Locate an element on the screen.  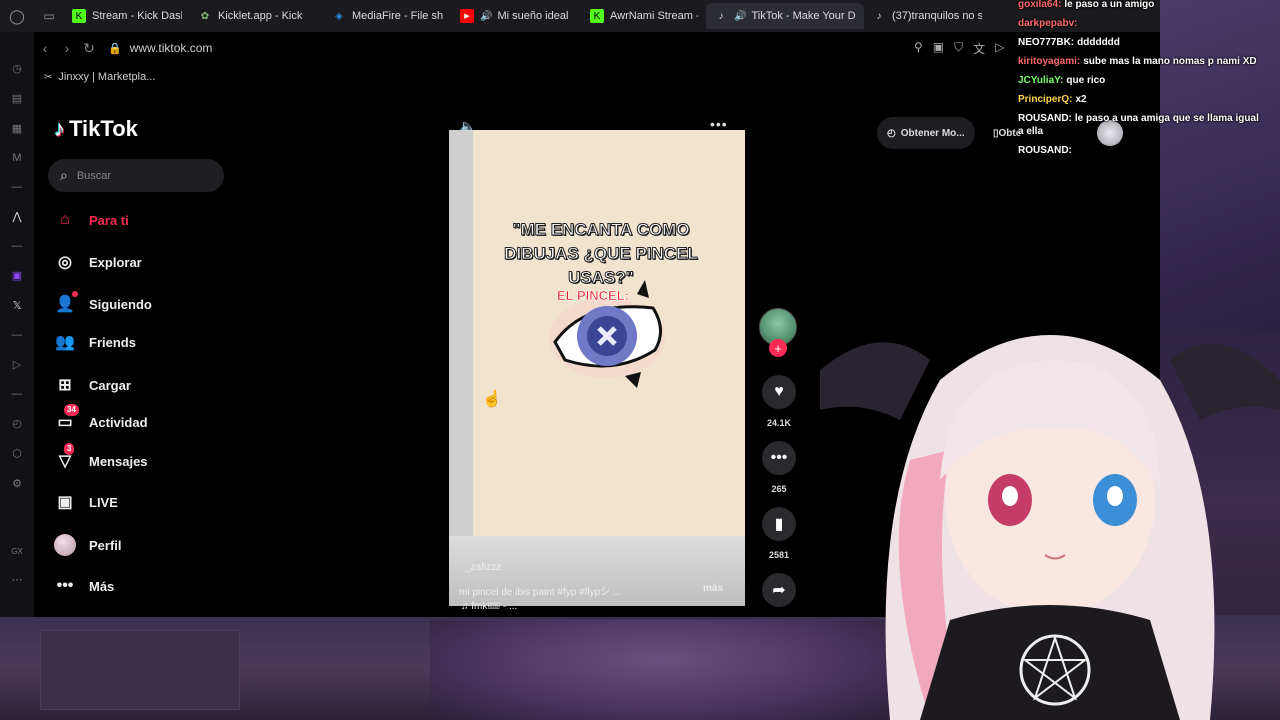
tab-2: ◈ MediaFire - File sh is located at coordinates (388, 16).